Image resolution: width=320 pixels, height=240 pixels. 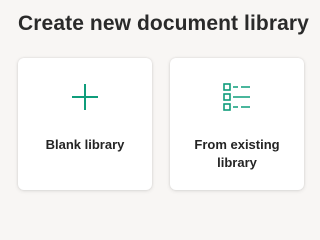 I want to click on list-icon, so click(x=236, y=97).